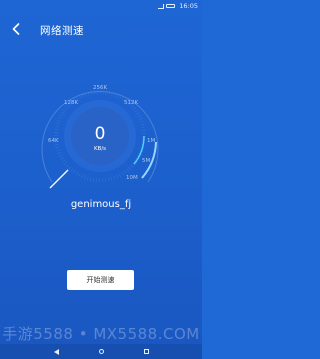 This screenshot has width=320, height=359. I want to click on back-arrow-icon, so click(16, 29).